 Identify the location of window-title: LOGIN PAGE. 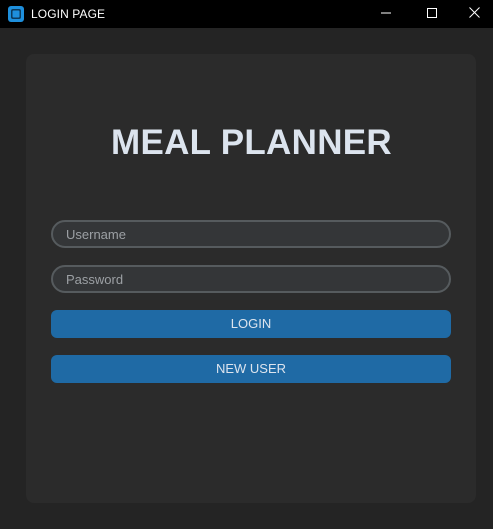
(68, 14).